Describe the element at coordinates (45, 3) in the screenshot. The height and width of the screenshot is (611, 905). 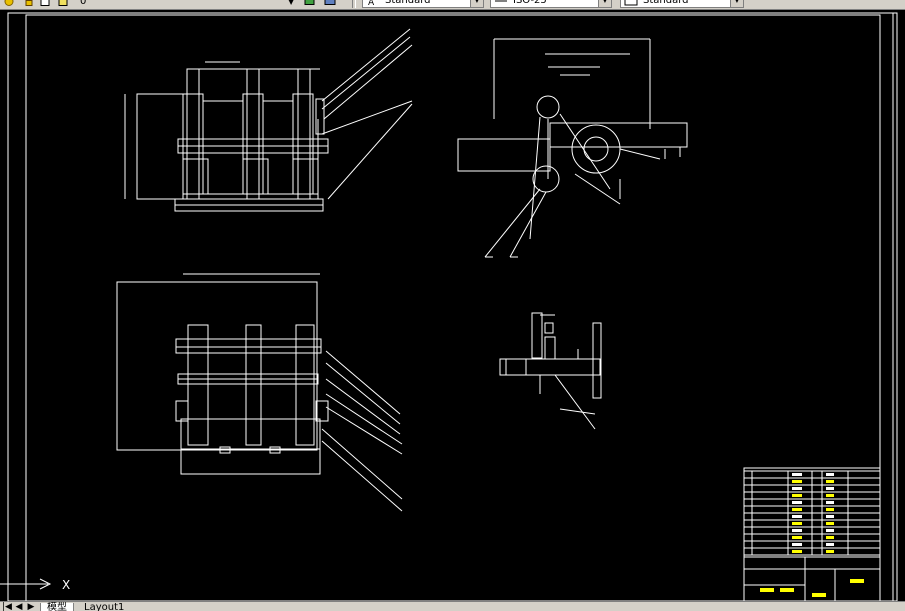
I see `layer-square-icon` at that location.